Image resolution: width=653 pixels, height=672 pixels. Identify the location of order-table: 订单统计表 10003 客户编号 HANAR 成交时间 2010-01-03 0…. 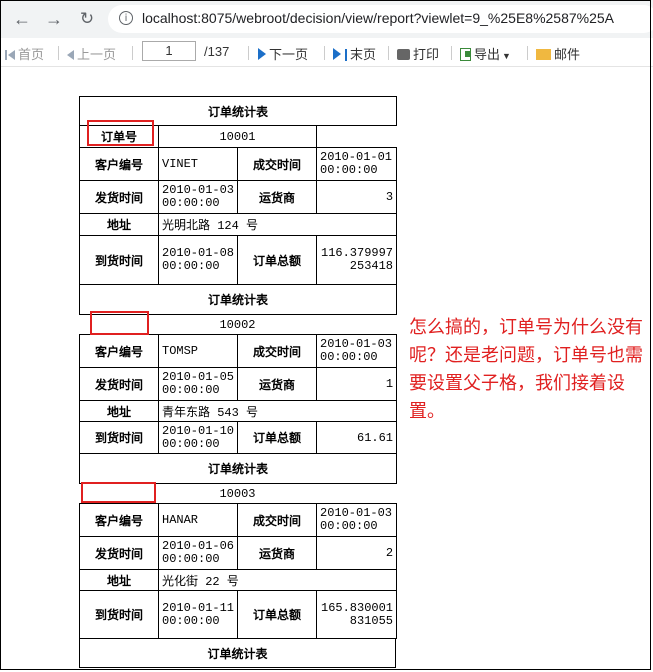
(238, 546).